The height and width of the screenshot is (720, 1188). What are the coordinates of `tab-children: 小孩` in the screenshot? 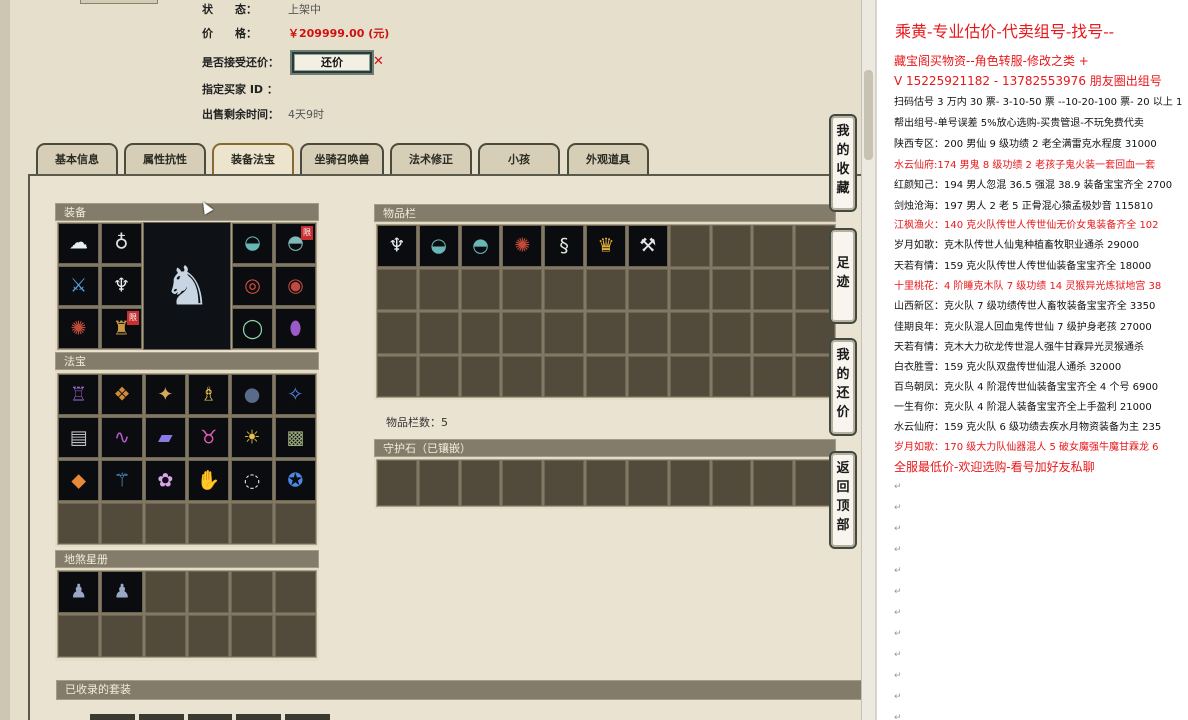 It's located at (519, 159).